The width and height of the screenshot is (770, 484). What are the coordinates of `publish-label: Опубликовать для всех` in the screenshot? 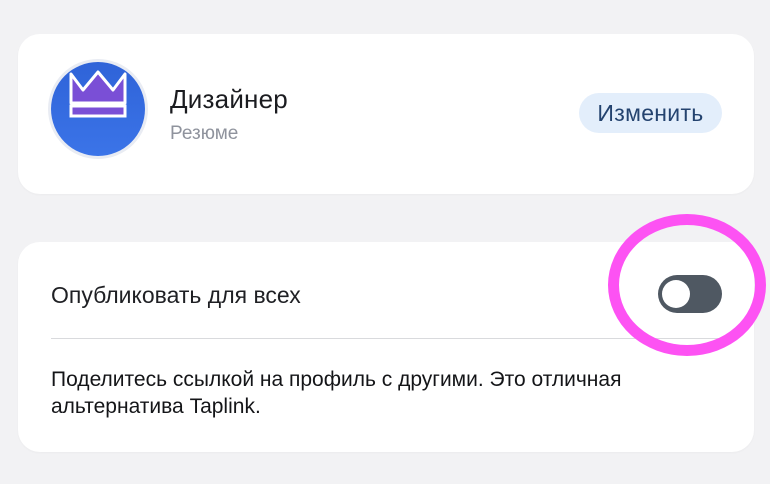 It's located at (176, 295).